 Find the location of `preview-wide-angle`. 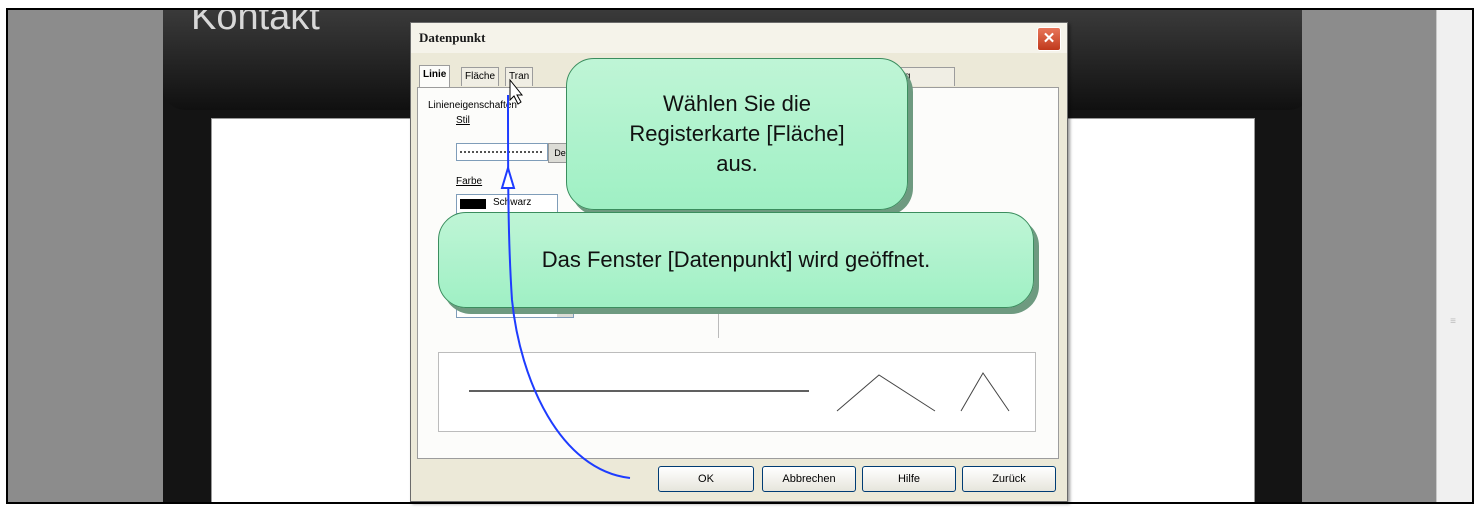

preview-wide-angle is located at coordinates (886, 393).